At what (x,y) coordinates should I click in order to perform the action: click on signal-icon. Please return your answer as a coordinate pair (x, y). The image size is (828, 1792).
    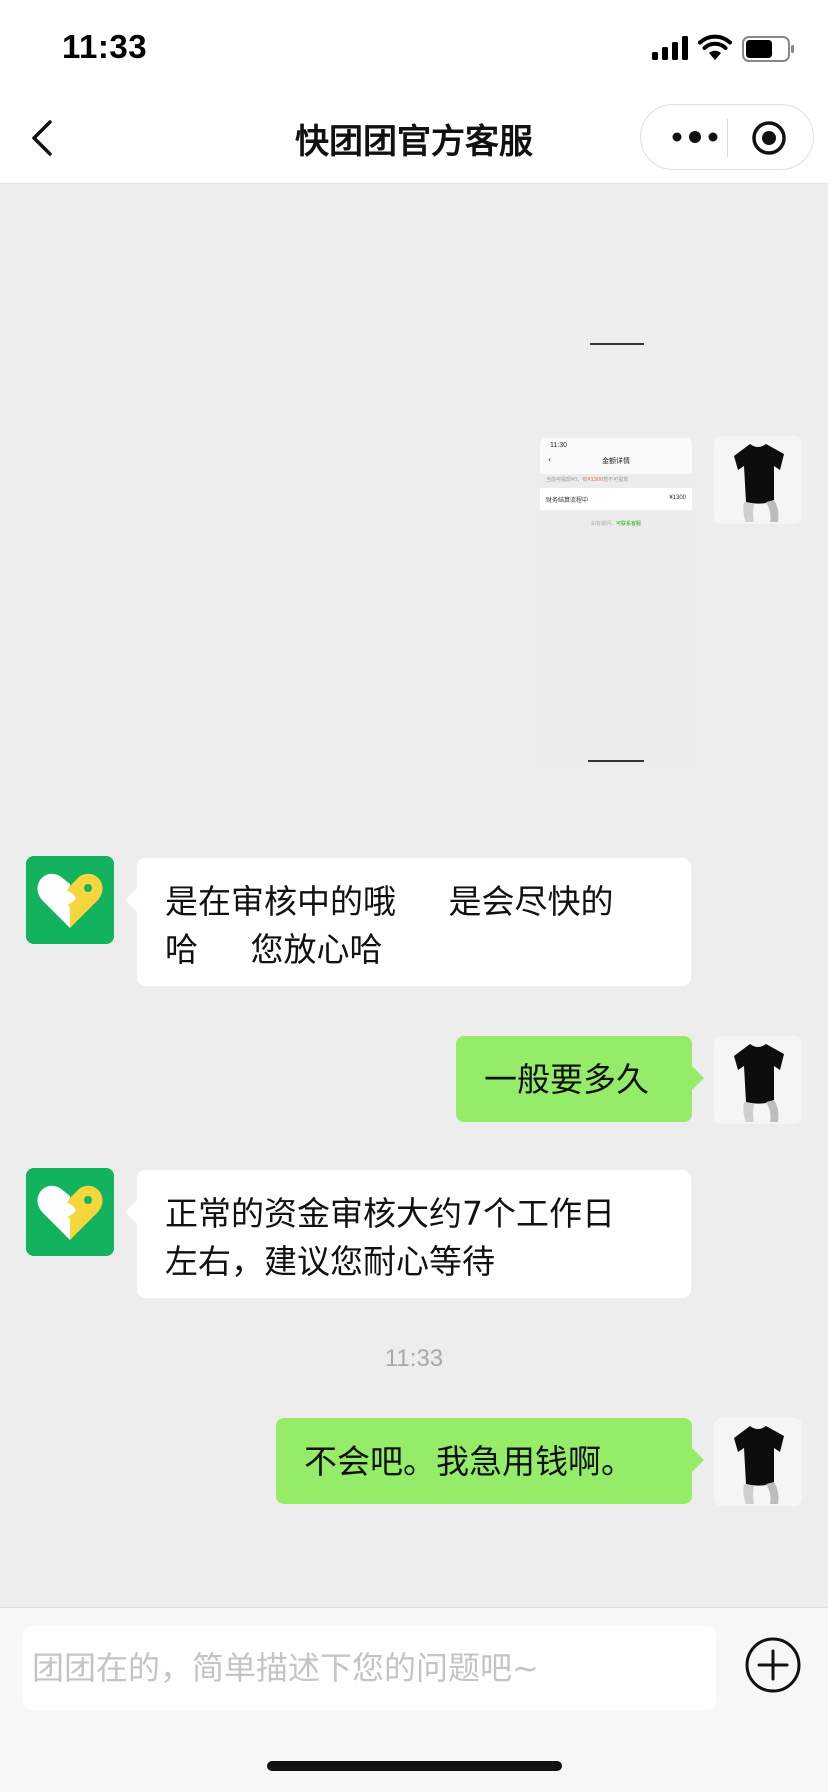
    Looking at the image, I should click on (670, 48).